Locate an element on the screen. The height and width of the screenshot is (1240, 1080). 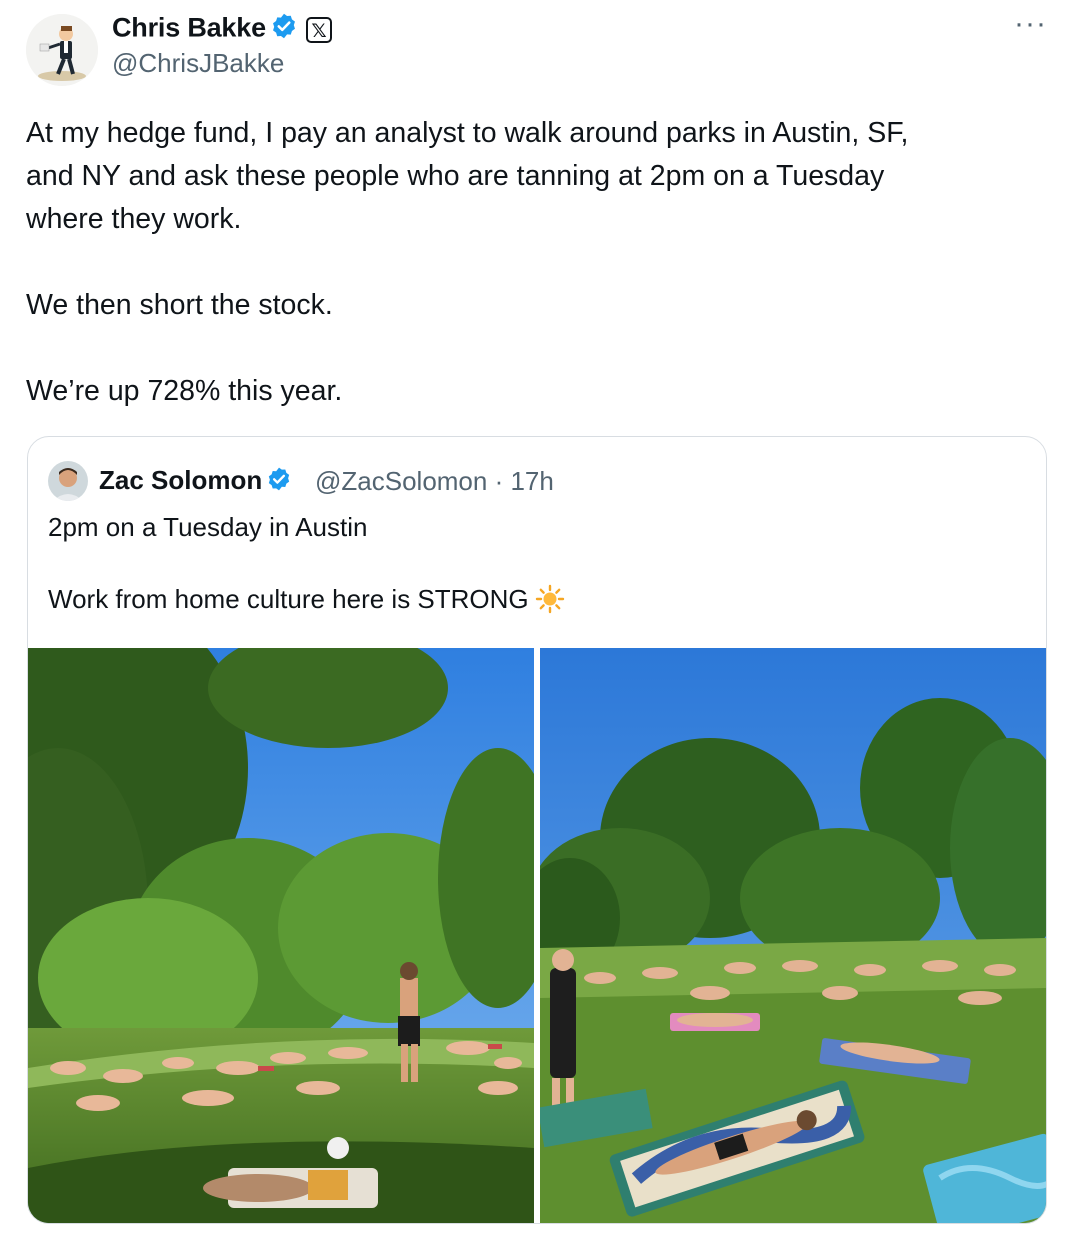
author-name: Chris Bakke is located at coordinates (189, 28).